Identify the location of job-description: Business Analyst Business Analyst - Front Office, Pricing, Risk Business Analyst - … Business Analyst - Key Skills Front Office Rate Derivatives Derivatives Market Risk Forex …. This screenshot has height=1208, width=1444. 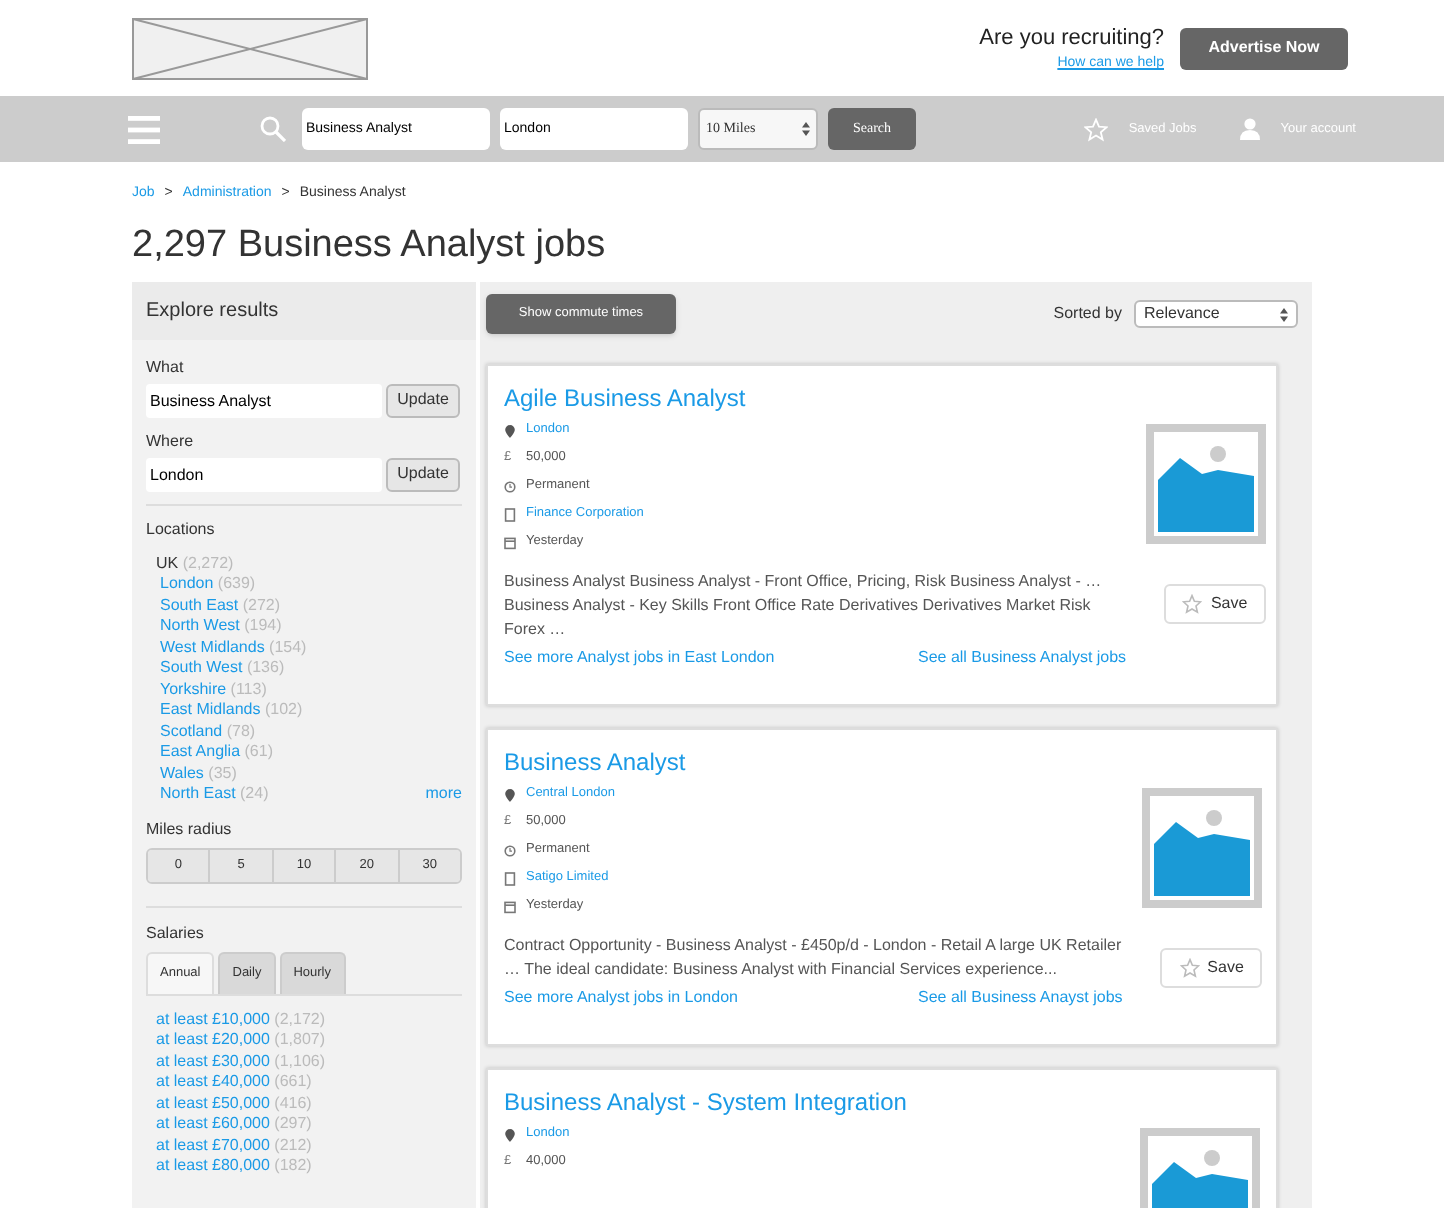
(804, 605).